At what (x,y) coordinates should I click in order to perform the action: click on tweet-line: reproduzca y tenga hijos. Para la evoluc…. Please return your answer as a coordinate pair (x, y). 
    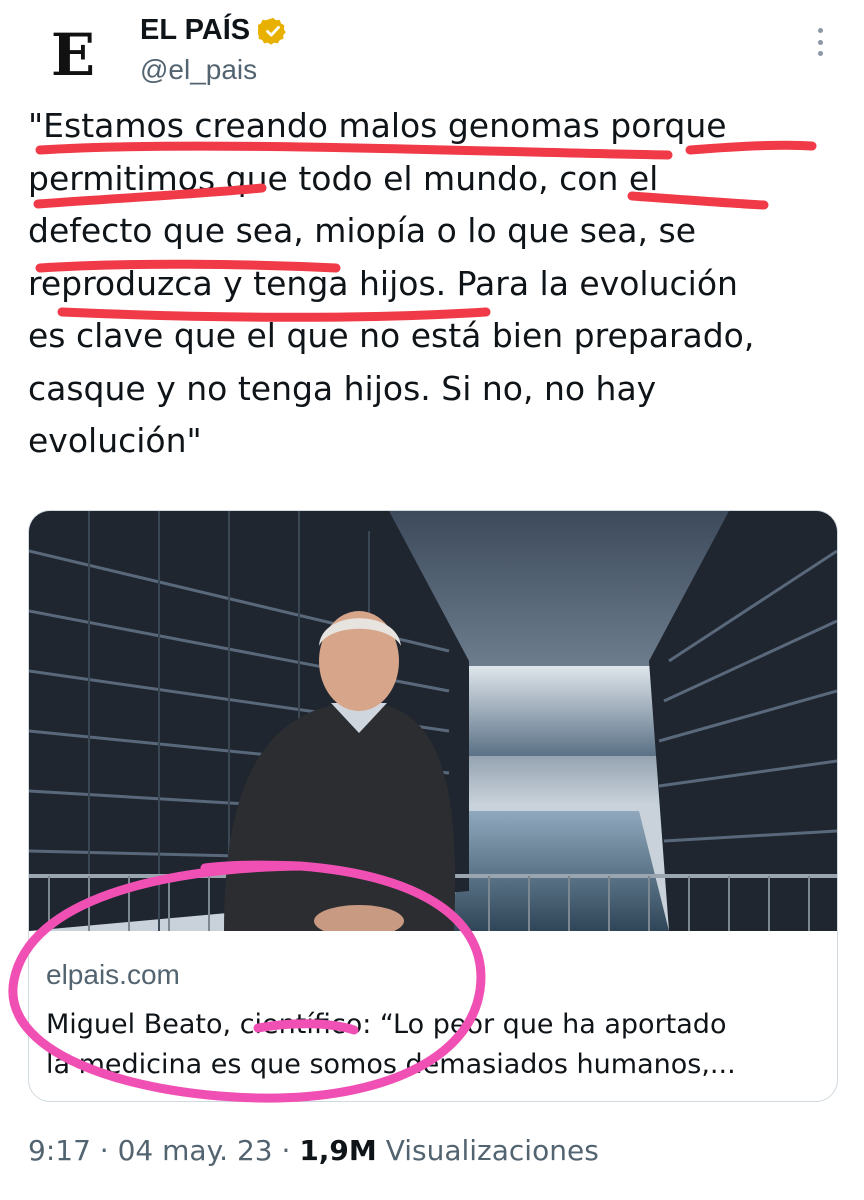
    Looking at the image, I should click on (383, 283).